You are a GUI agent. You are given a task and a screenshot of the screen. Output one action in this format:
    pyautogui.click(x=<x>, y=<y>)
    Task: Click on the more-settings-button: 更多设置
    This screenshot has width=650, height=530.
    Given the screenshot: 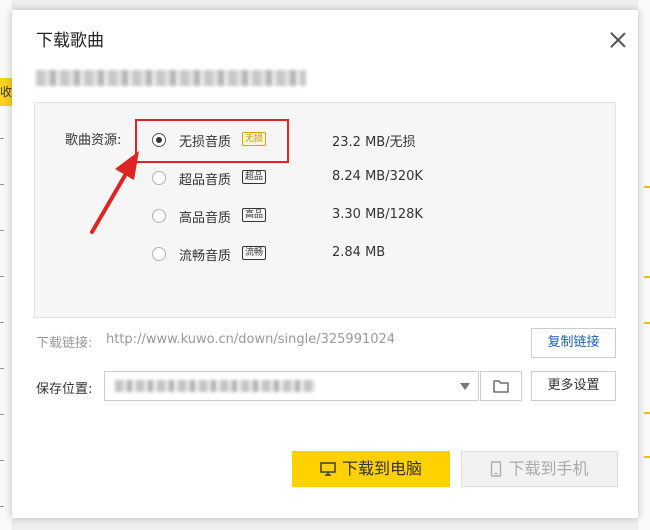 What is the action you would take?
    pyautogui.click(x=573, y=386)
    